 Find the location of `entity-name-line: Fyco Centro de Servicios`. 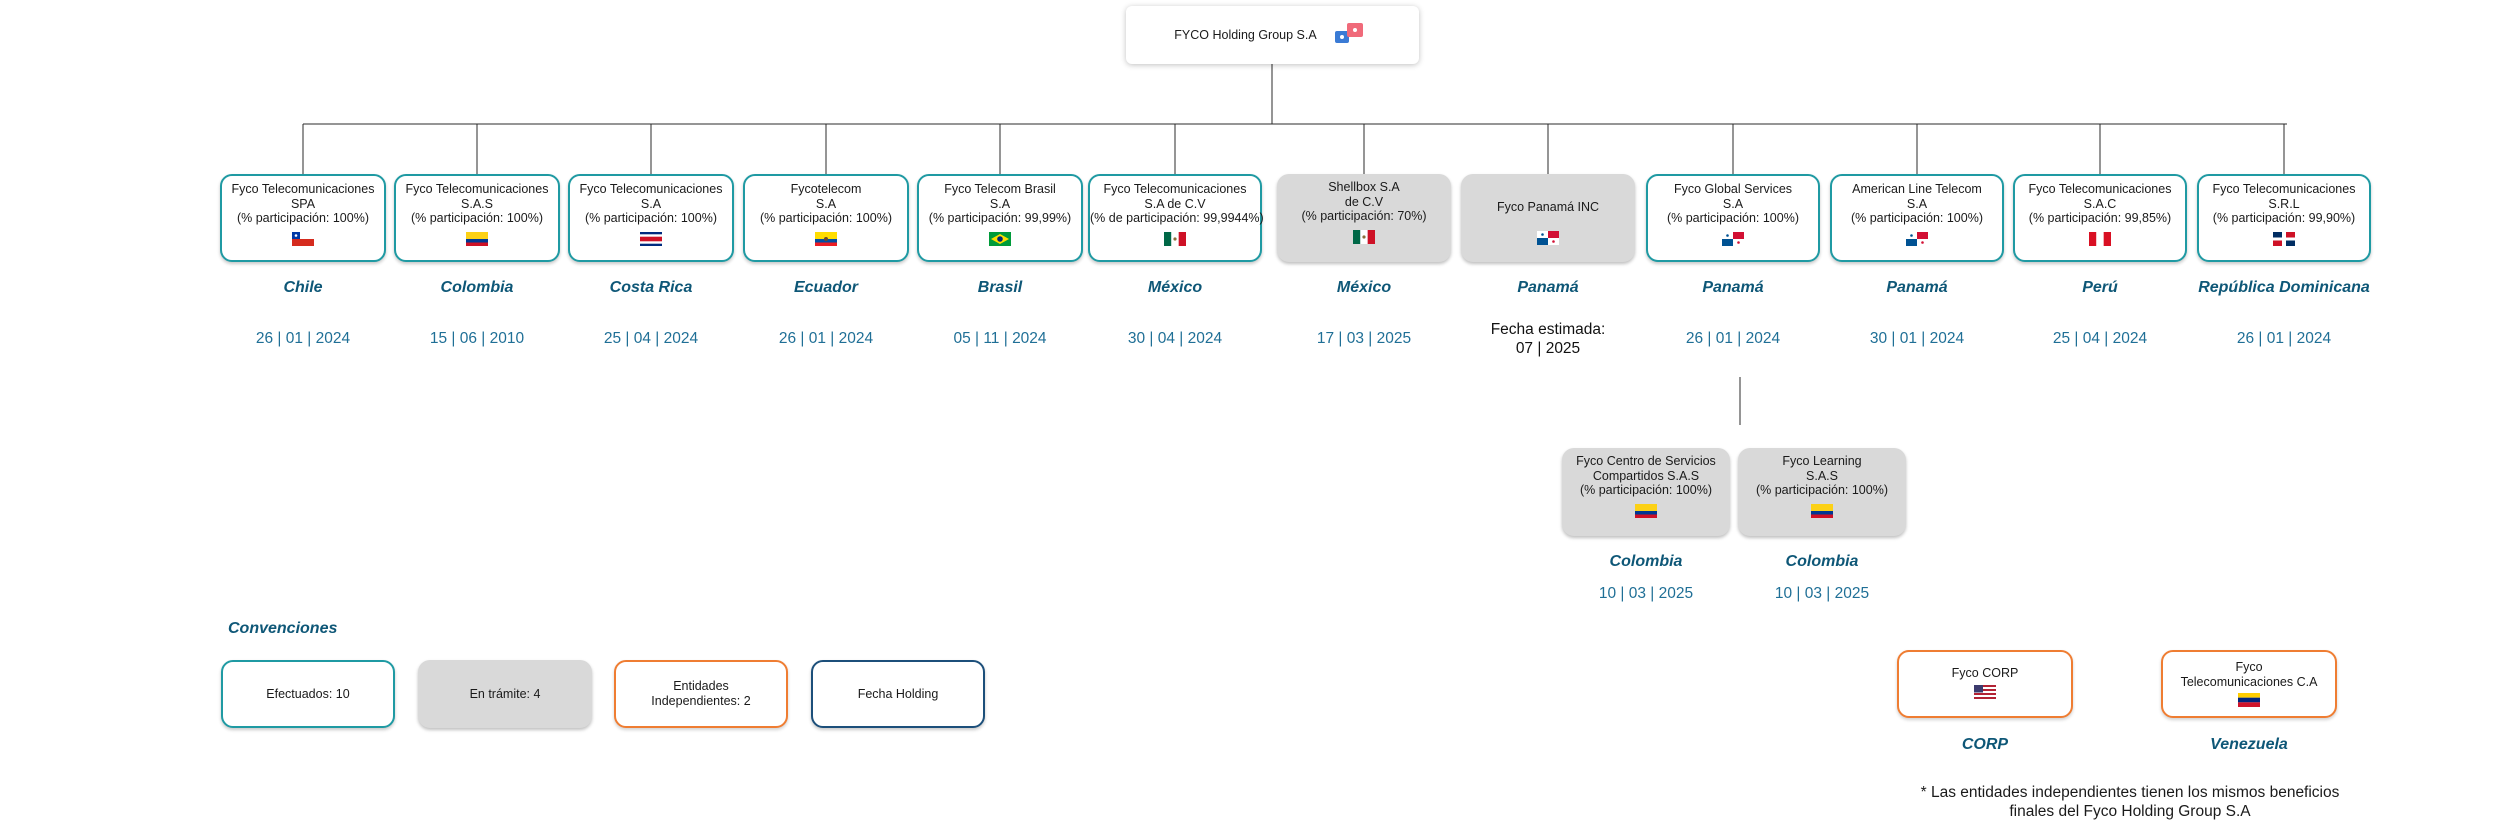

entity-name-line: Fyco Centro de Servicios is located at coordinates (1646, 461).